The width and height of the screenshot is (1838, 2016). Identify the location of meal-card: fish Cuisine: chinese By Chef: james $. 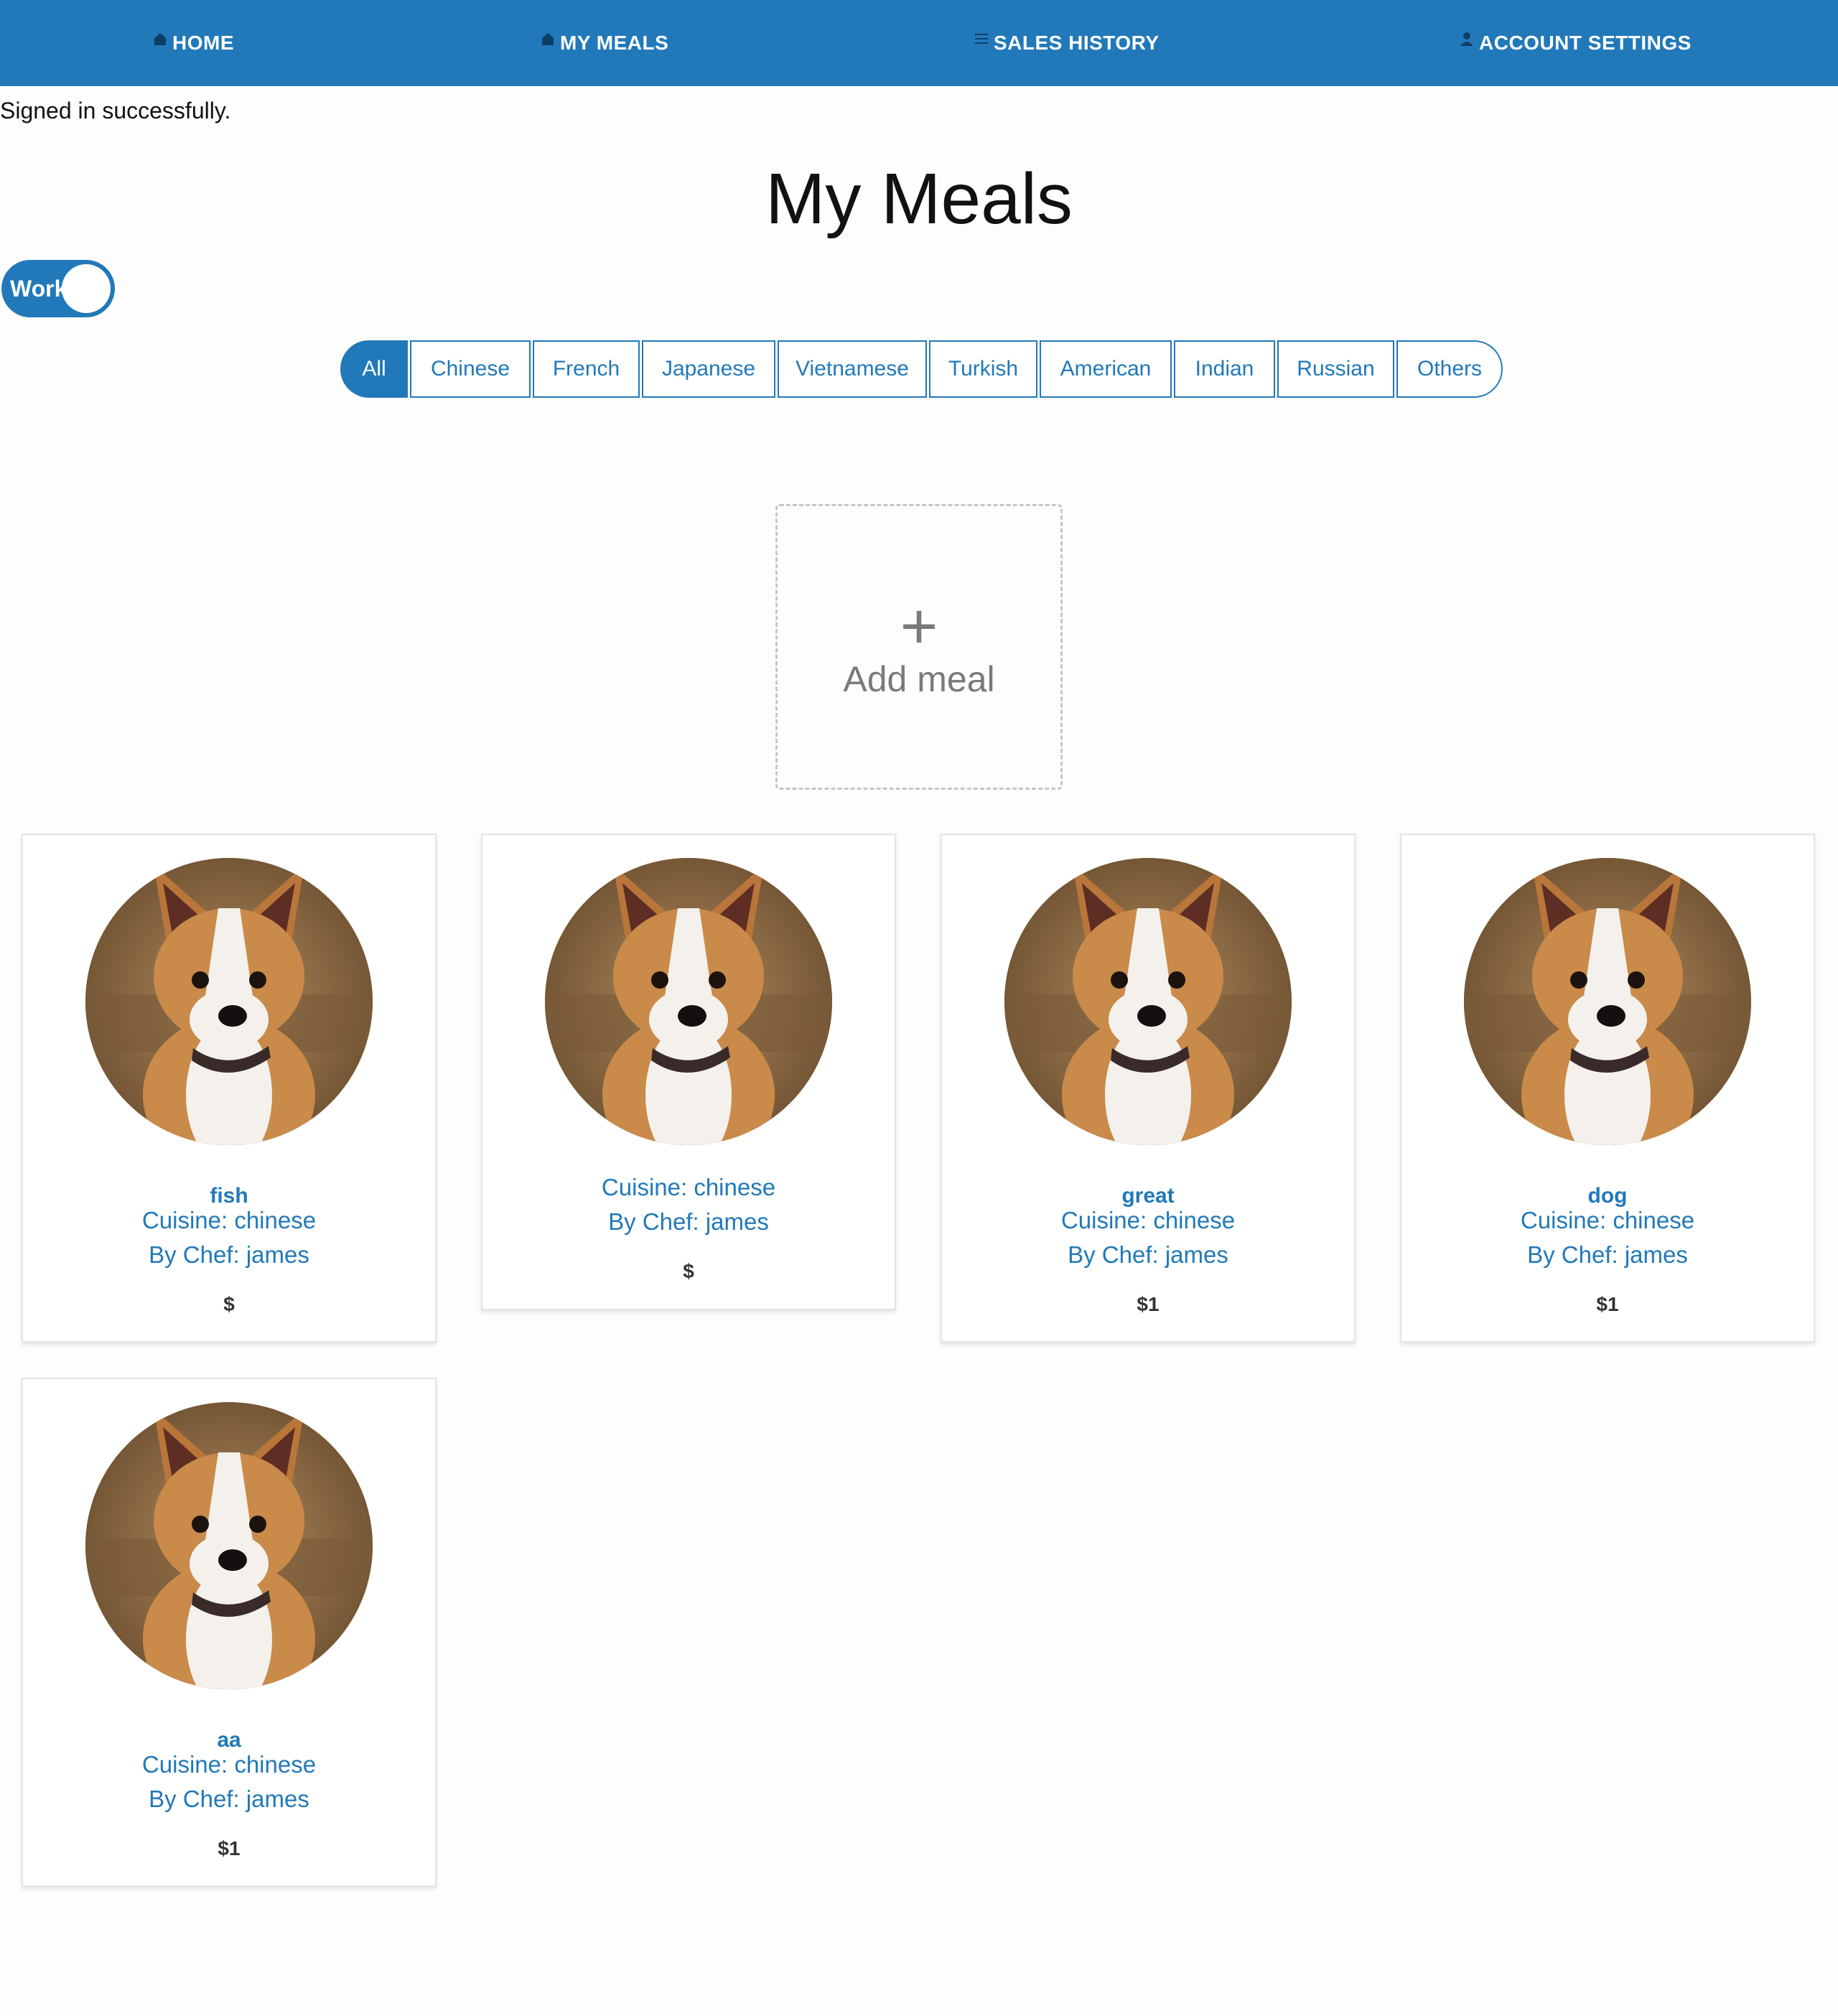
(230, 1088).